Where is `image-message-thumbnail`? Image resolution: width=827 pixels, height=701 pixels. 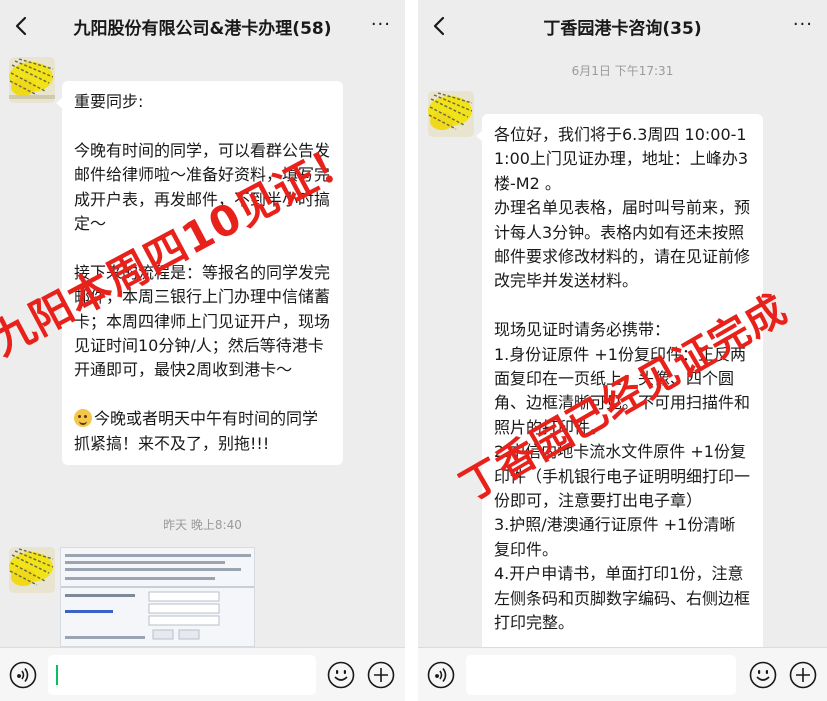 image-message-thumbnail is located at coordinates (157, 597).